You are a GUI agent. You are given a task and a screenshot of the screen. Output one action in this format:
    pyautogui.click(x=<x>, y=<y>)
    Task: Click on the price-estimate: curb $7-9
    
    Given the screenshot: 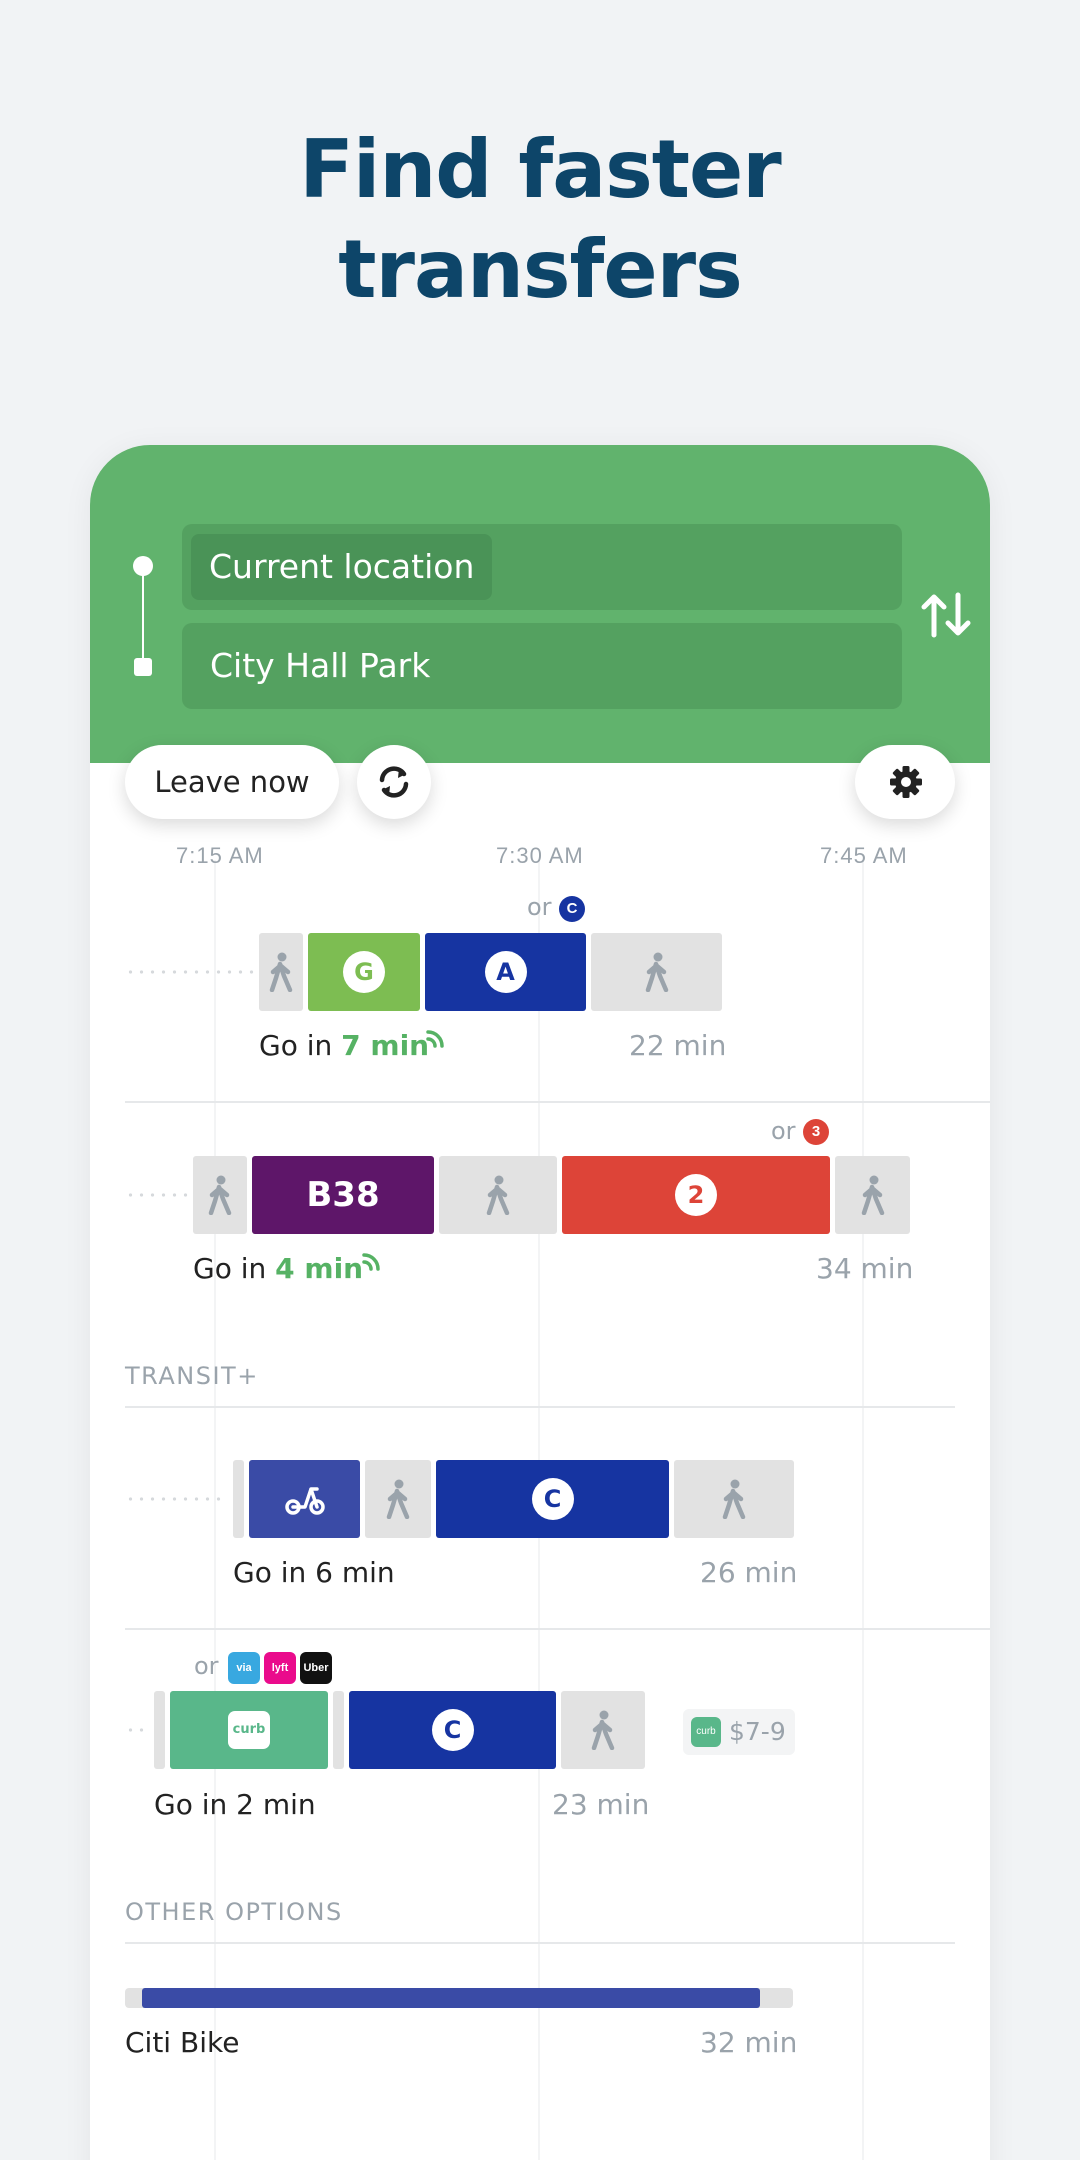 What is the action you would take?
    pyautogui.click(x=739, y=1732)
    